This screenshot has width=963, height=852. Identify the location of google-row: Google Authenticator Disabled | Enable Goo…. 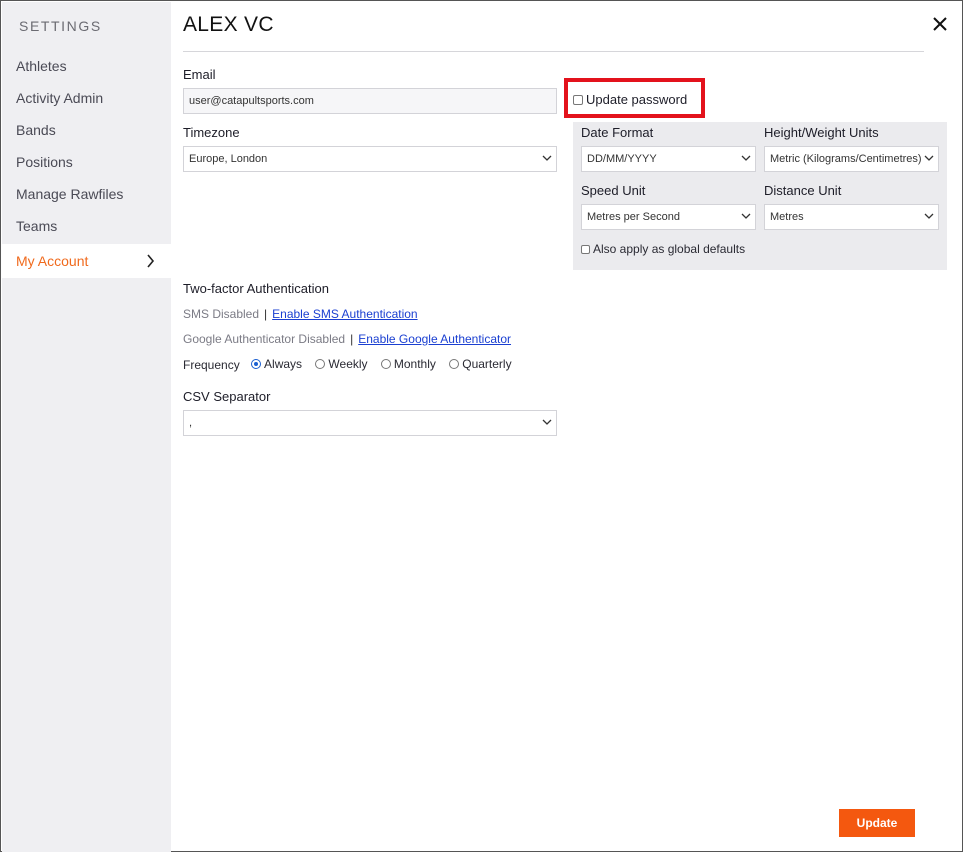
(347, 339).